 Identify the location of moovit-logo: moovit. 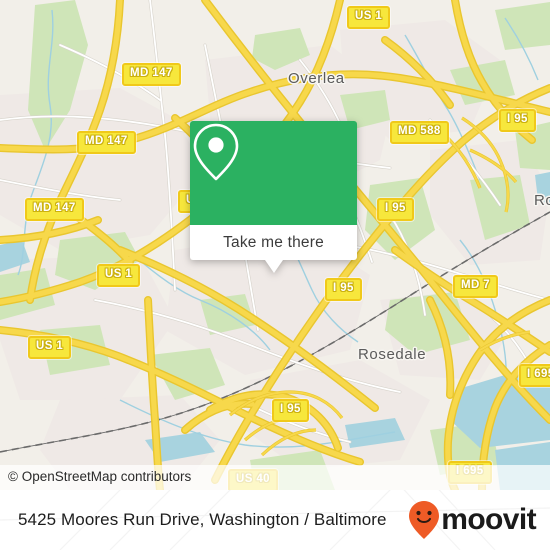
(472, 520).